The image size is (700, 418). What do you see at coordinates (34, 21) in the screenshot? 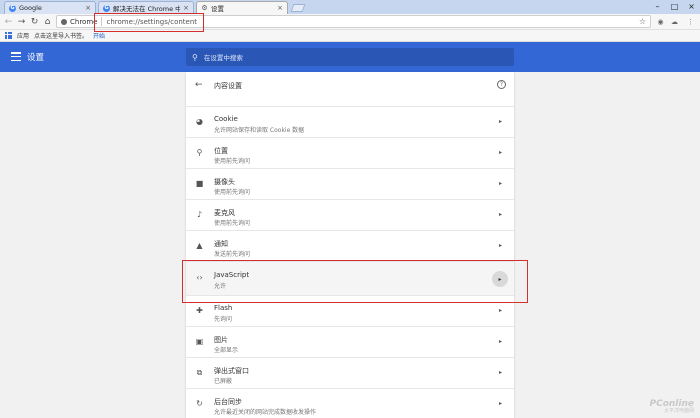
I see `reload-icon: ↻` at bounding box center [34, 21].